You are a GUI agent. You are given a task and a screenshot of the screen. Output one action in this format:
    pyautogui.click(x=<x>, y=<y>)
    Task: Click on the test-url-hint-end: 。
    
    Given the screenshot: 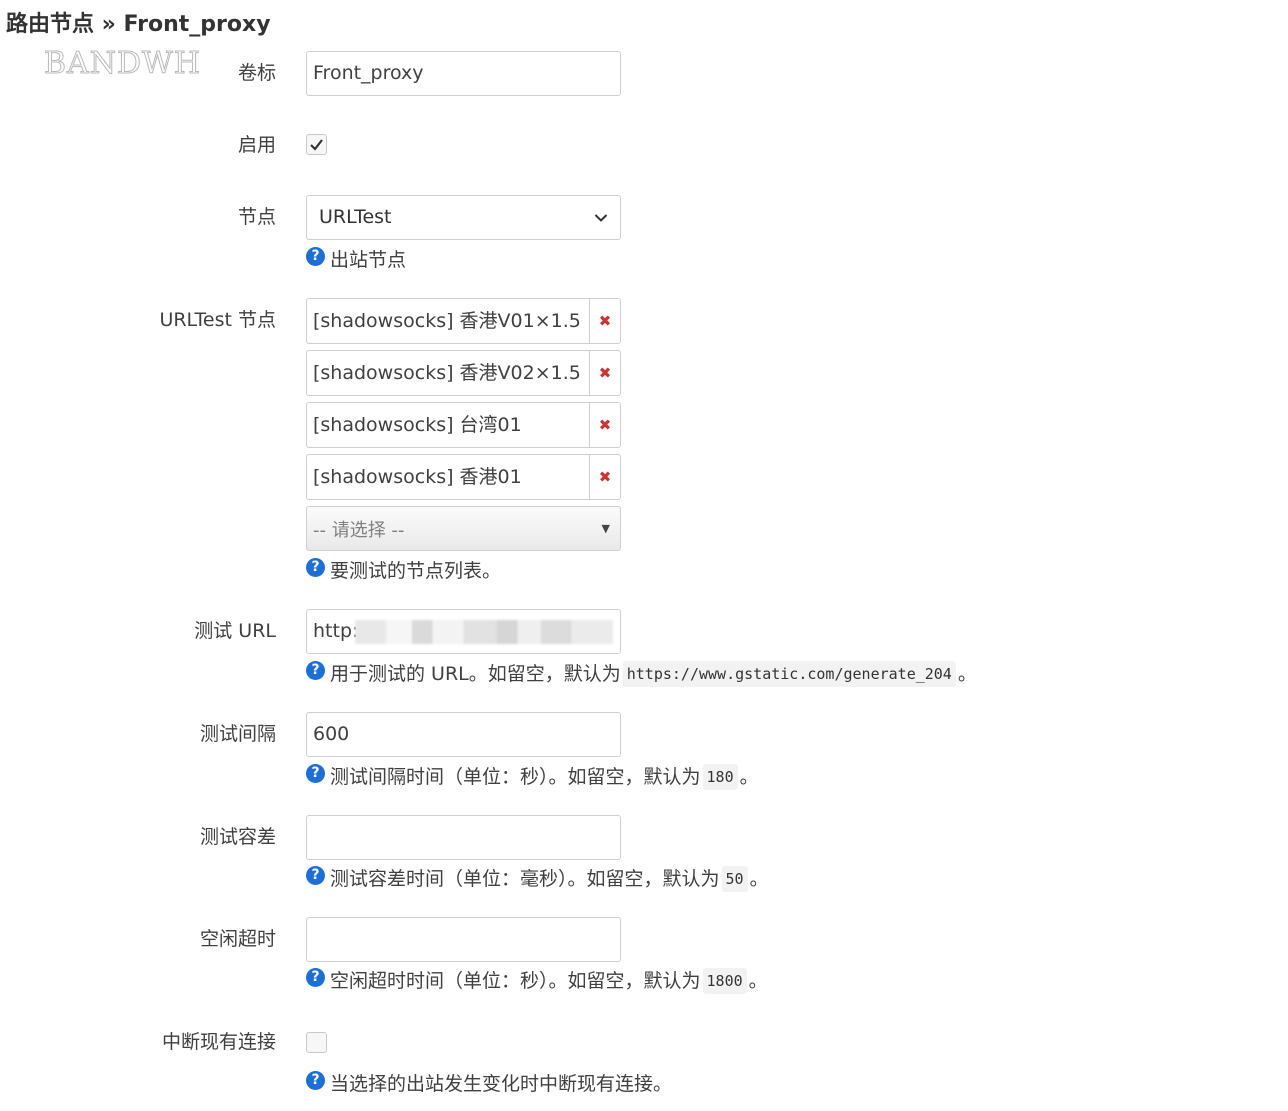 What is the action you would take?
    pyautogui.click(x=967, y=674)
    